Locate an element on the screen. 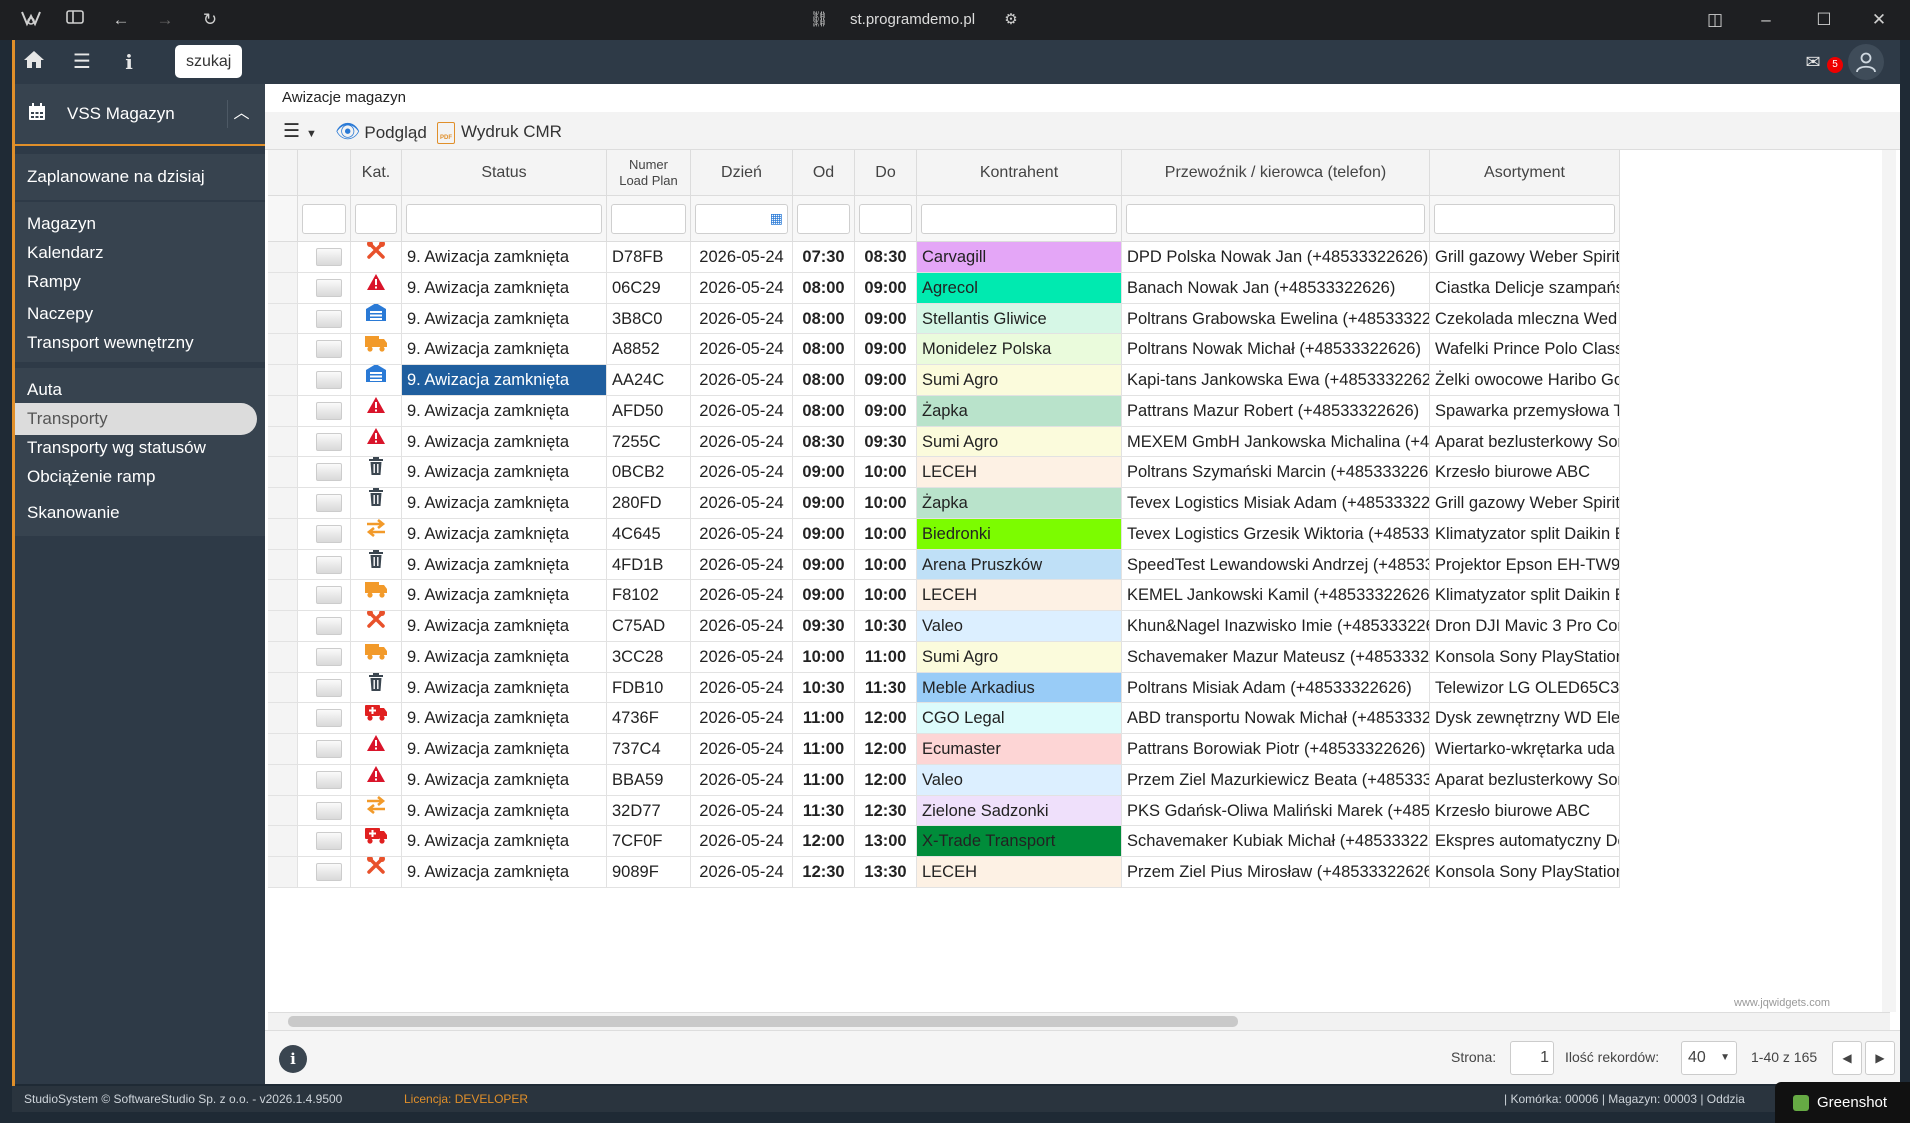 Image resolution: width=1910 pixels, height=1123 pixels. grid-cell: 12:30 is located at coordinates (824, 872).